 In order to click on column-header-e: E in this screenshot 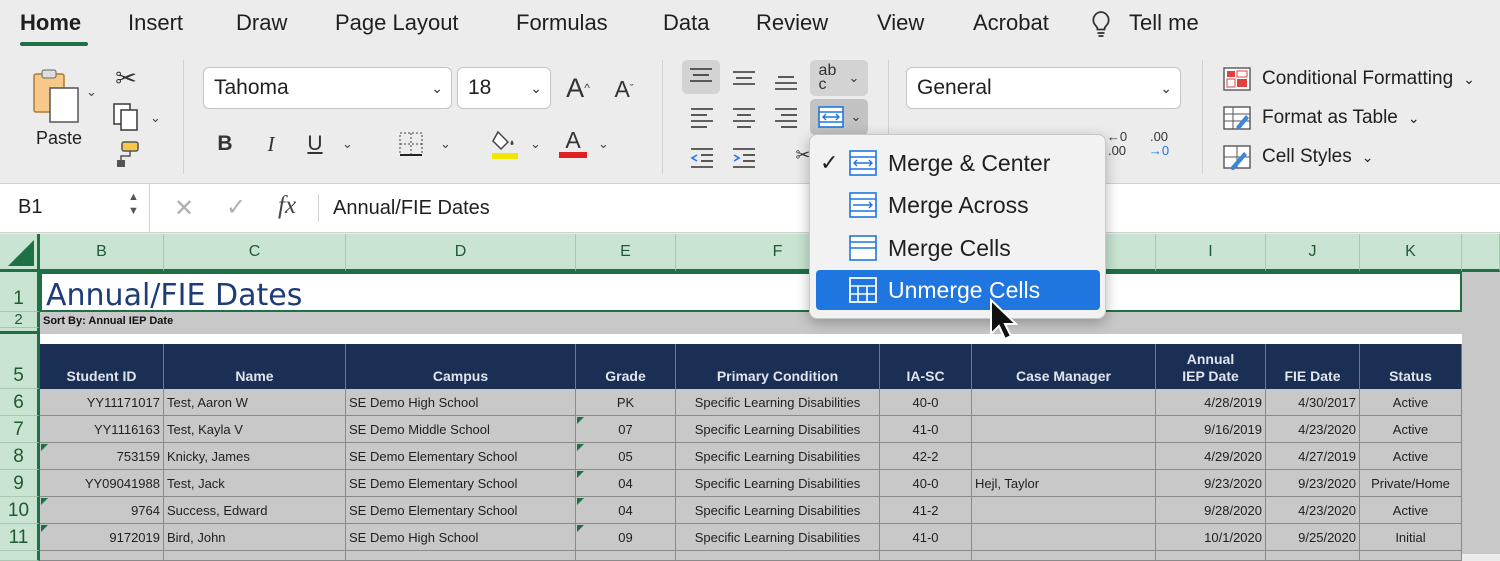, I will do `click(626, 253)`.